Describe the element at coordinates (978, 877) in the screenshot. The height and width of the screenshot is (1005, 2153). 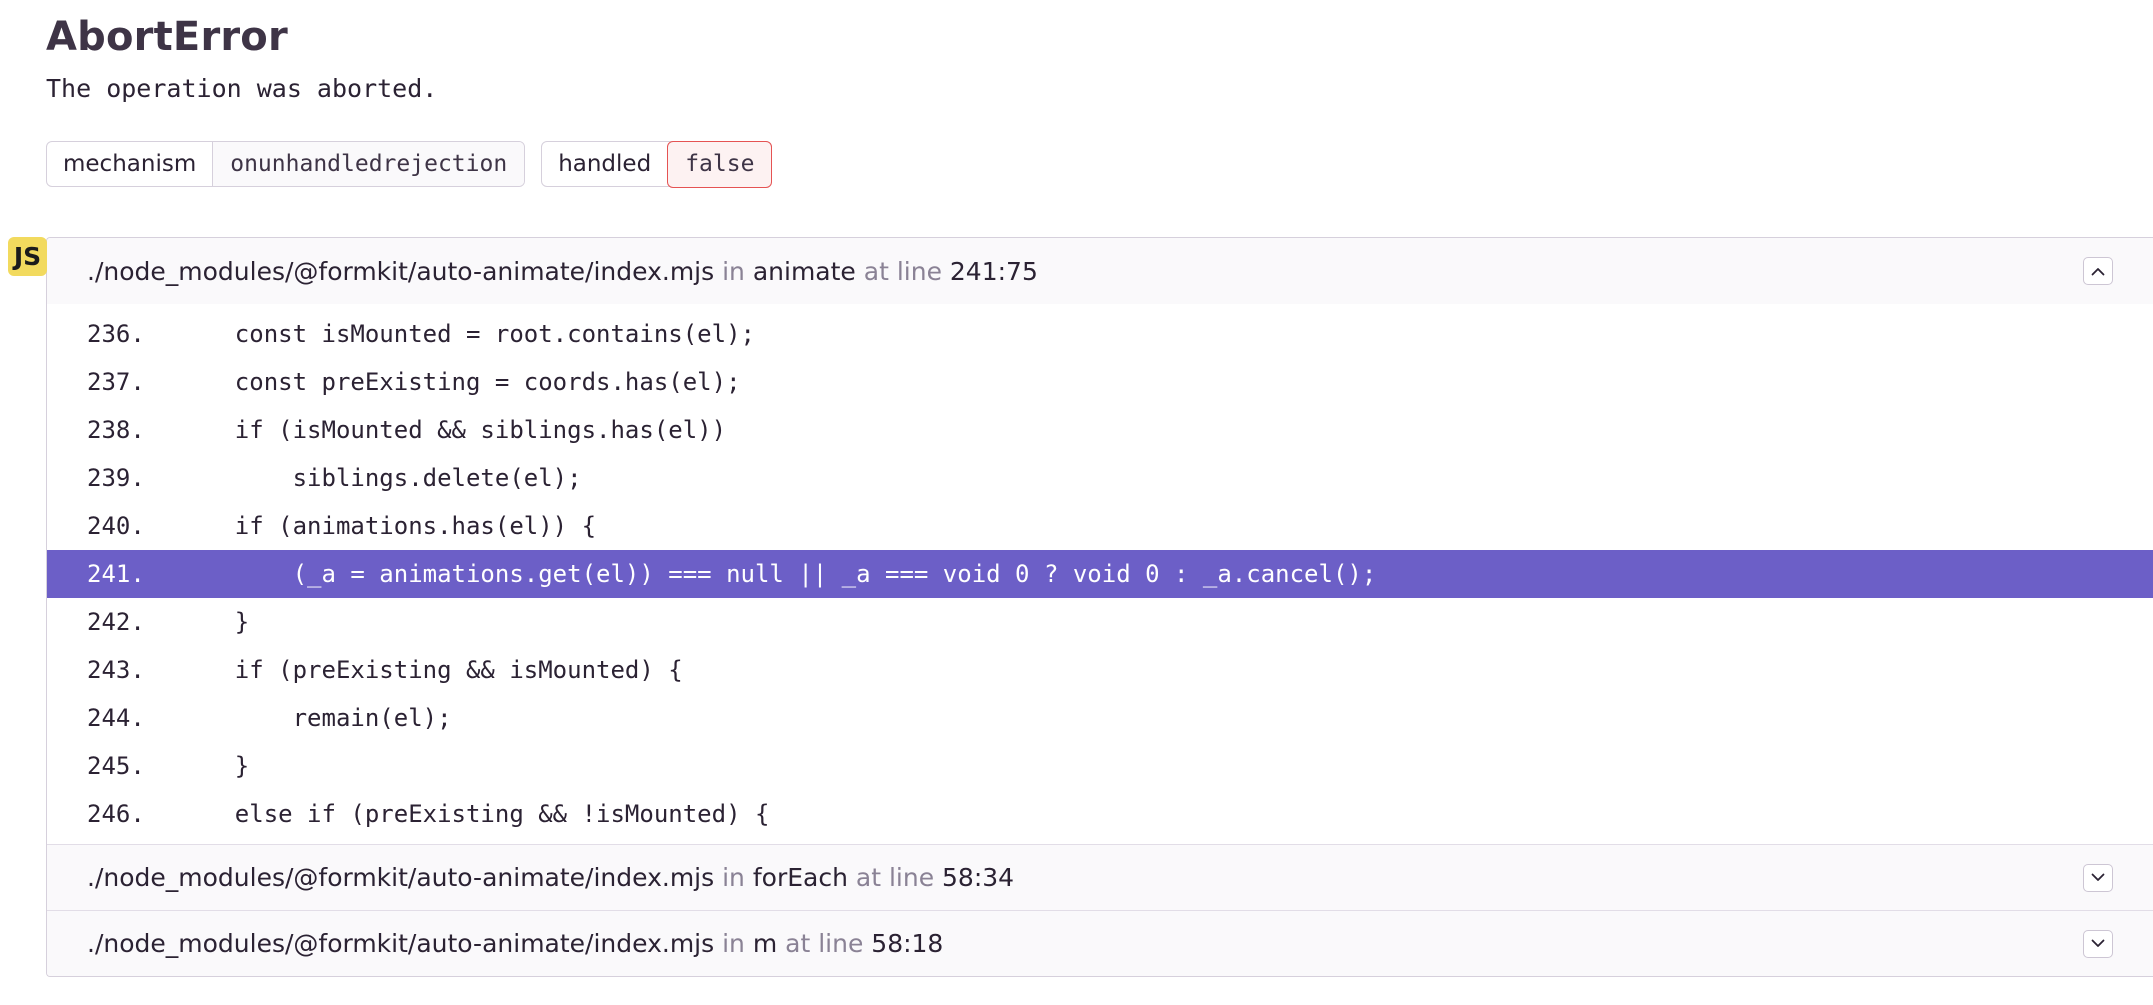
I see `frame-location: 58:34` at that location.